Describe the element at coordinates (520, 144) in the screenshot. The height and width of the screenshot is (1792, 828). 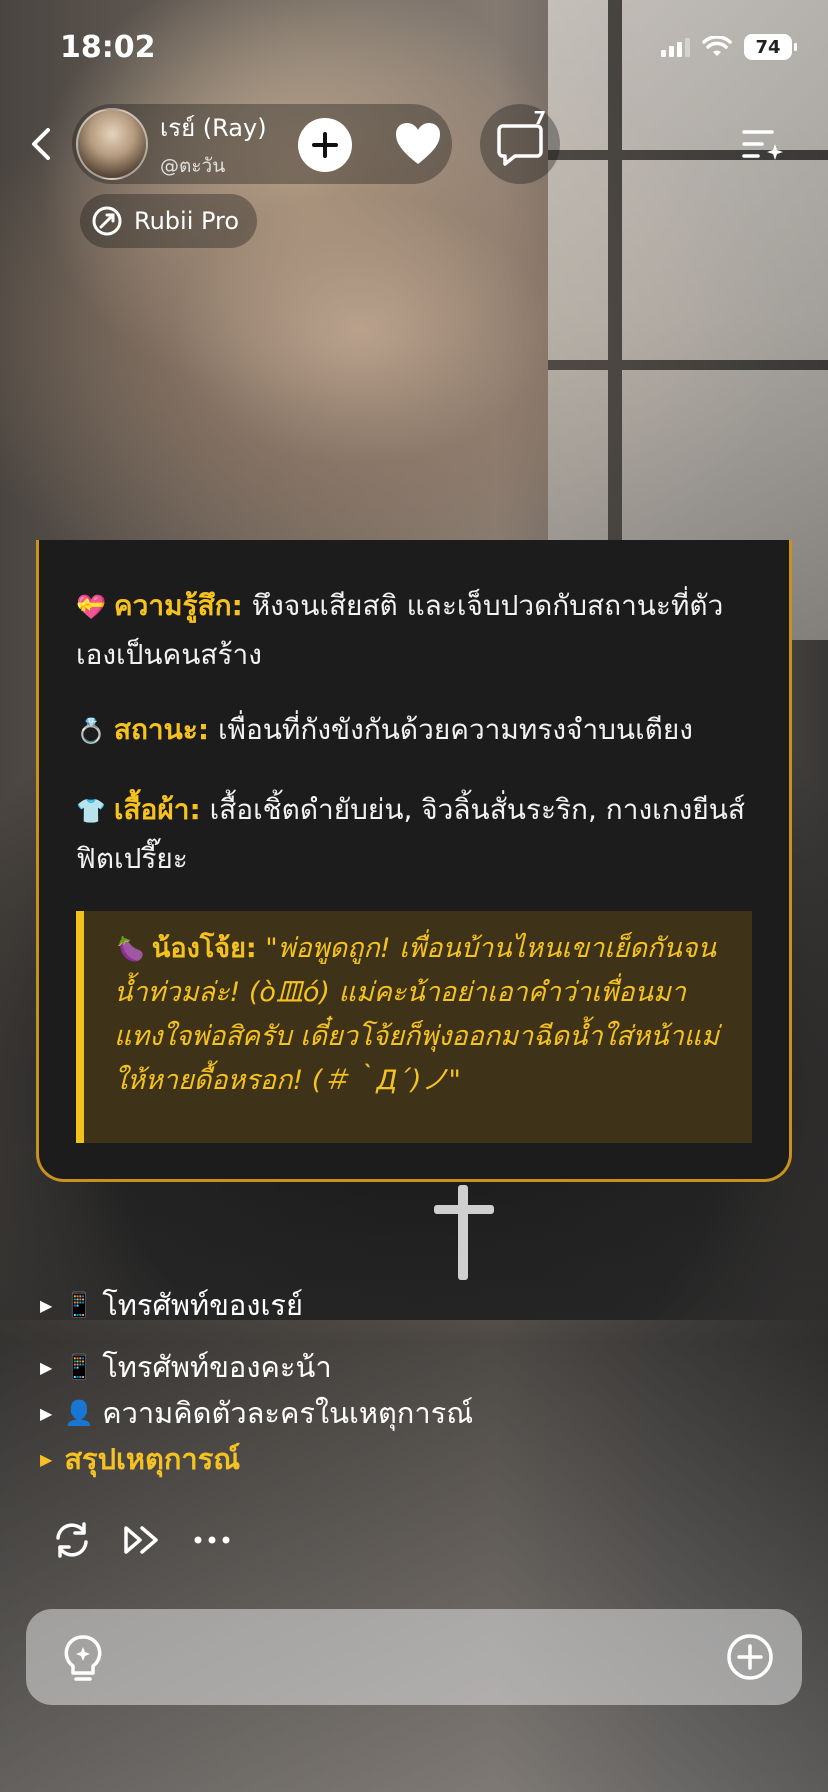
I see `chat-button: 7` at that location.